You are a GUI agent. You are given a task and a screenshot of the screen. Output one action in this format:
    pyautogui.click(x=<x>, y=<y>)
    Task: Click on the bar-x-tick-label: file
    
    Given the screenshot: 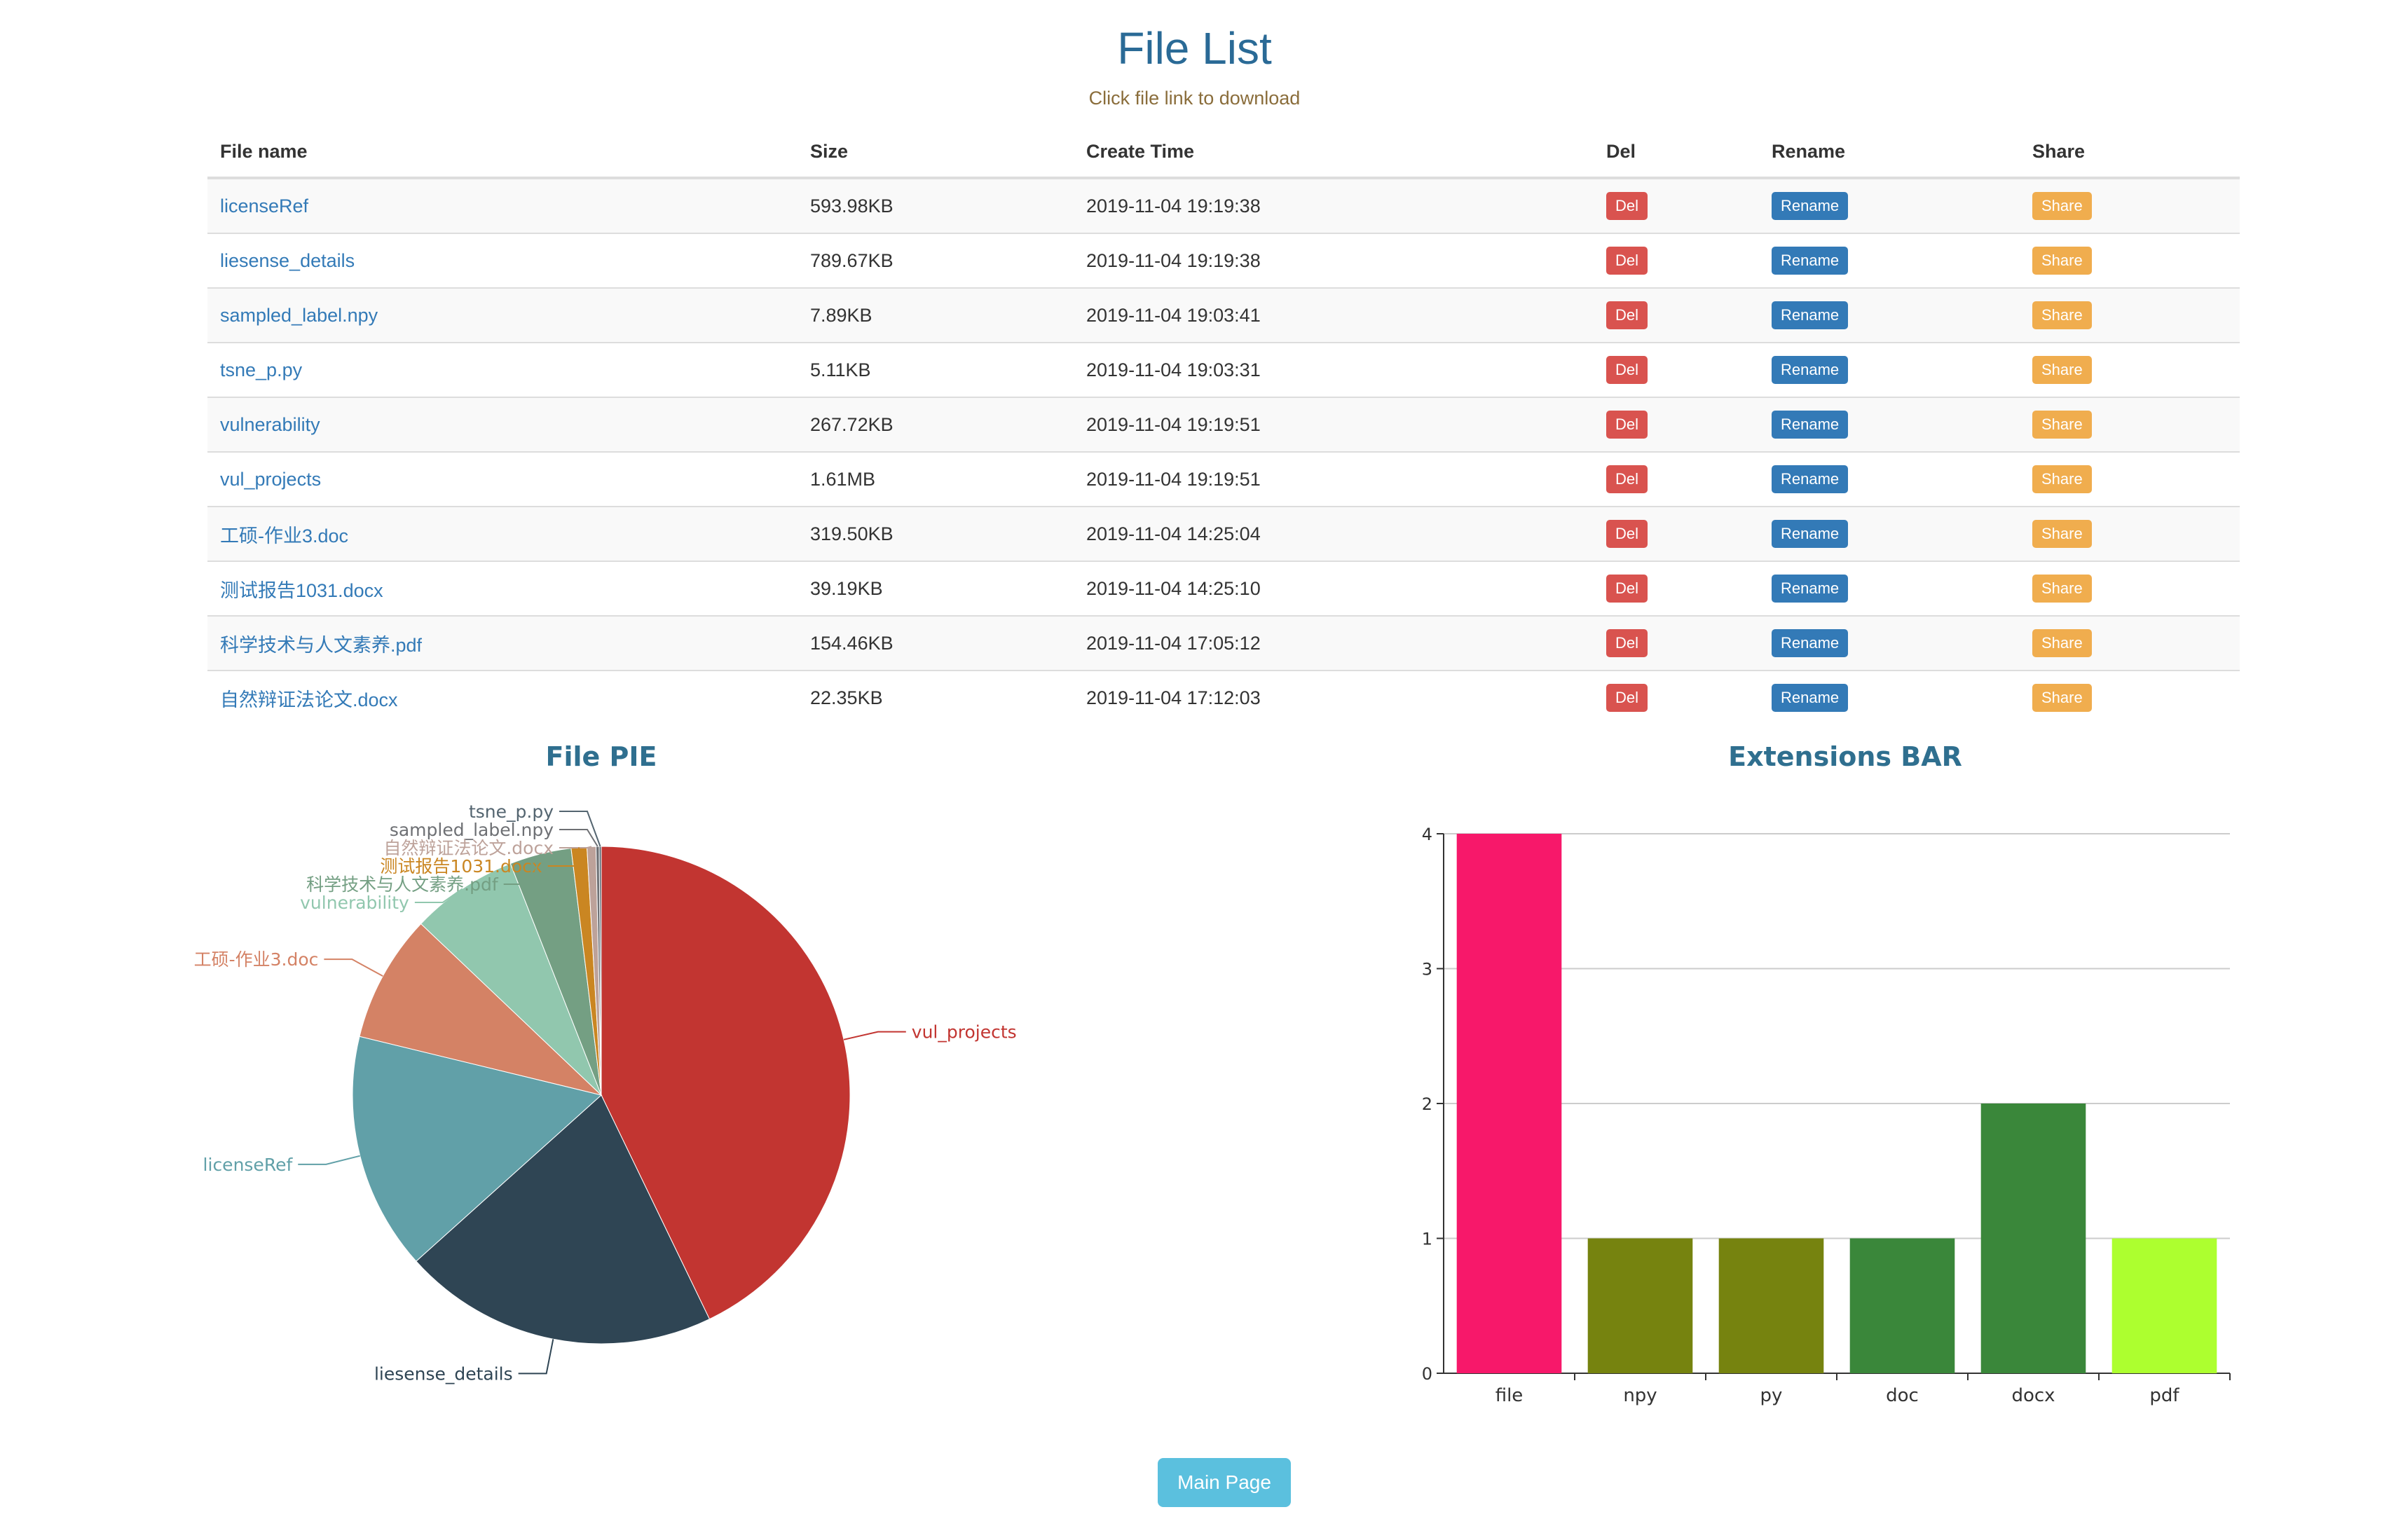 What is the action you would take?
    pyautogui.click(x=1510, y=1395)
    